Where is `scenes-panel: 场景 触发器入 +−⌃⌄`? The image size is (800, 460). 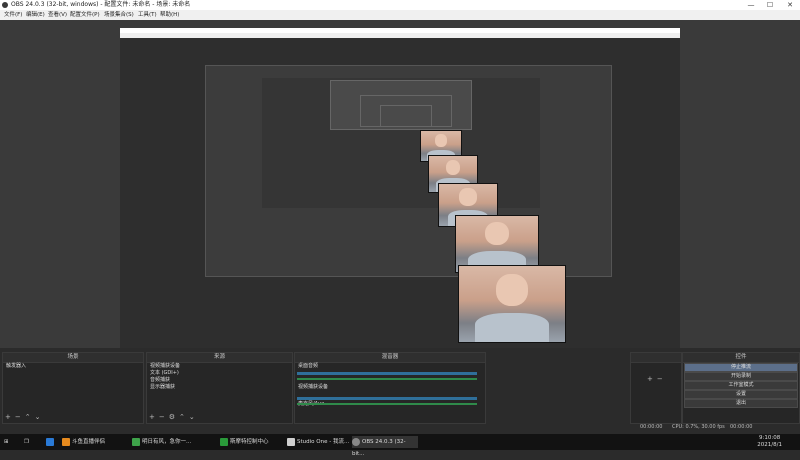
scenes-panel: 场景 触发器入 +−⌃⌄ is located at coordinates (73, 388).